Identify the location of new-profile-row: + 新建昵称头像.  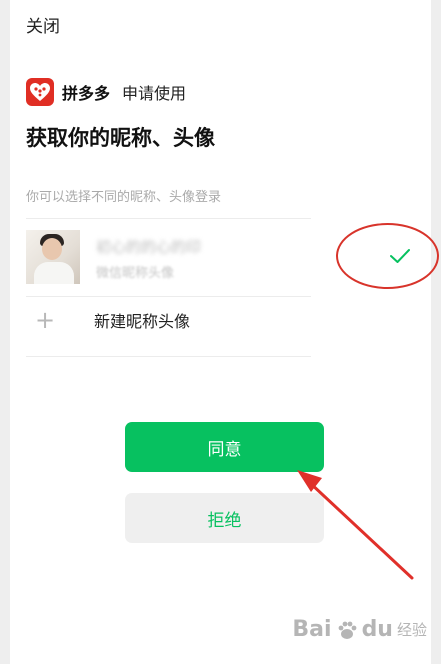
(108, 320).